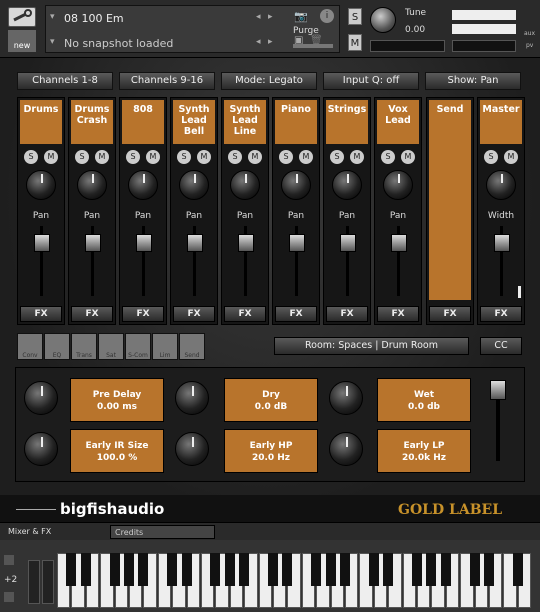 The width and height of the screenshot is (540, 612). What do you see at coordinates (194, 122) in the screenshot?
I see `channel-name: Synth Lead Bell` at bounding box center [194, 122].